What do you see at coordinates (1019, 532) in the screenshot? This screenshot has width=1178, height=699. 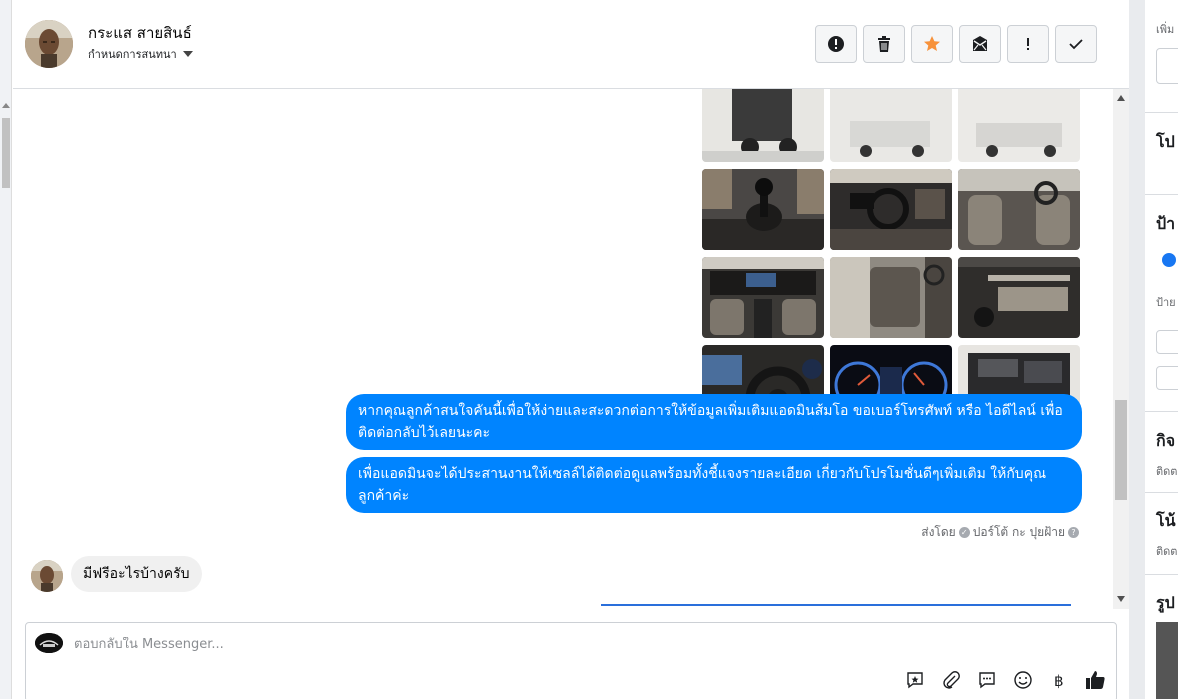 I see `sent-by-name: ปอร์โต้ กะ ปุยฝ้าย` at bounding box center [1019, 532].